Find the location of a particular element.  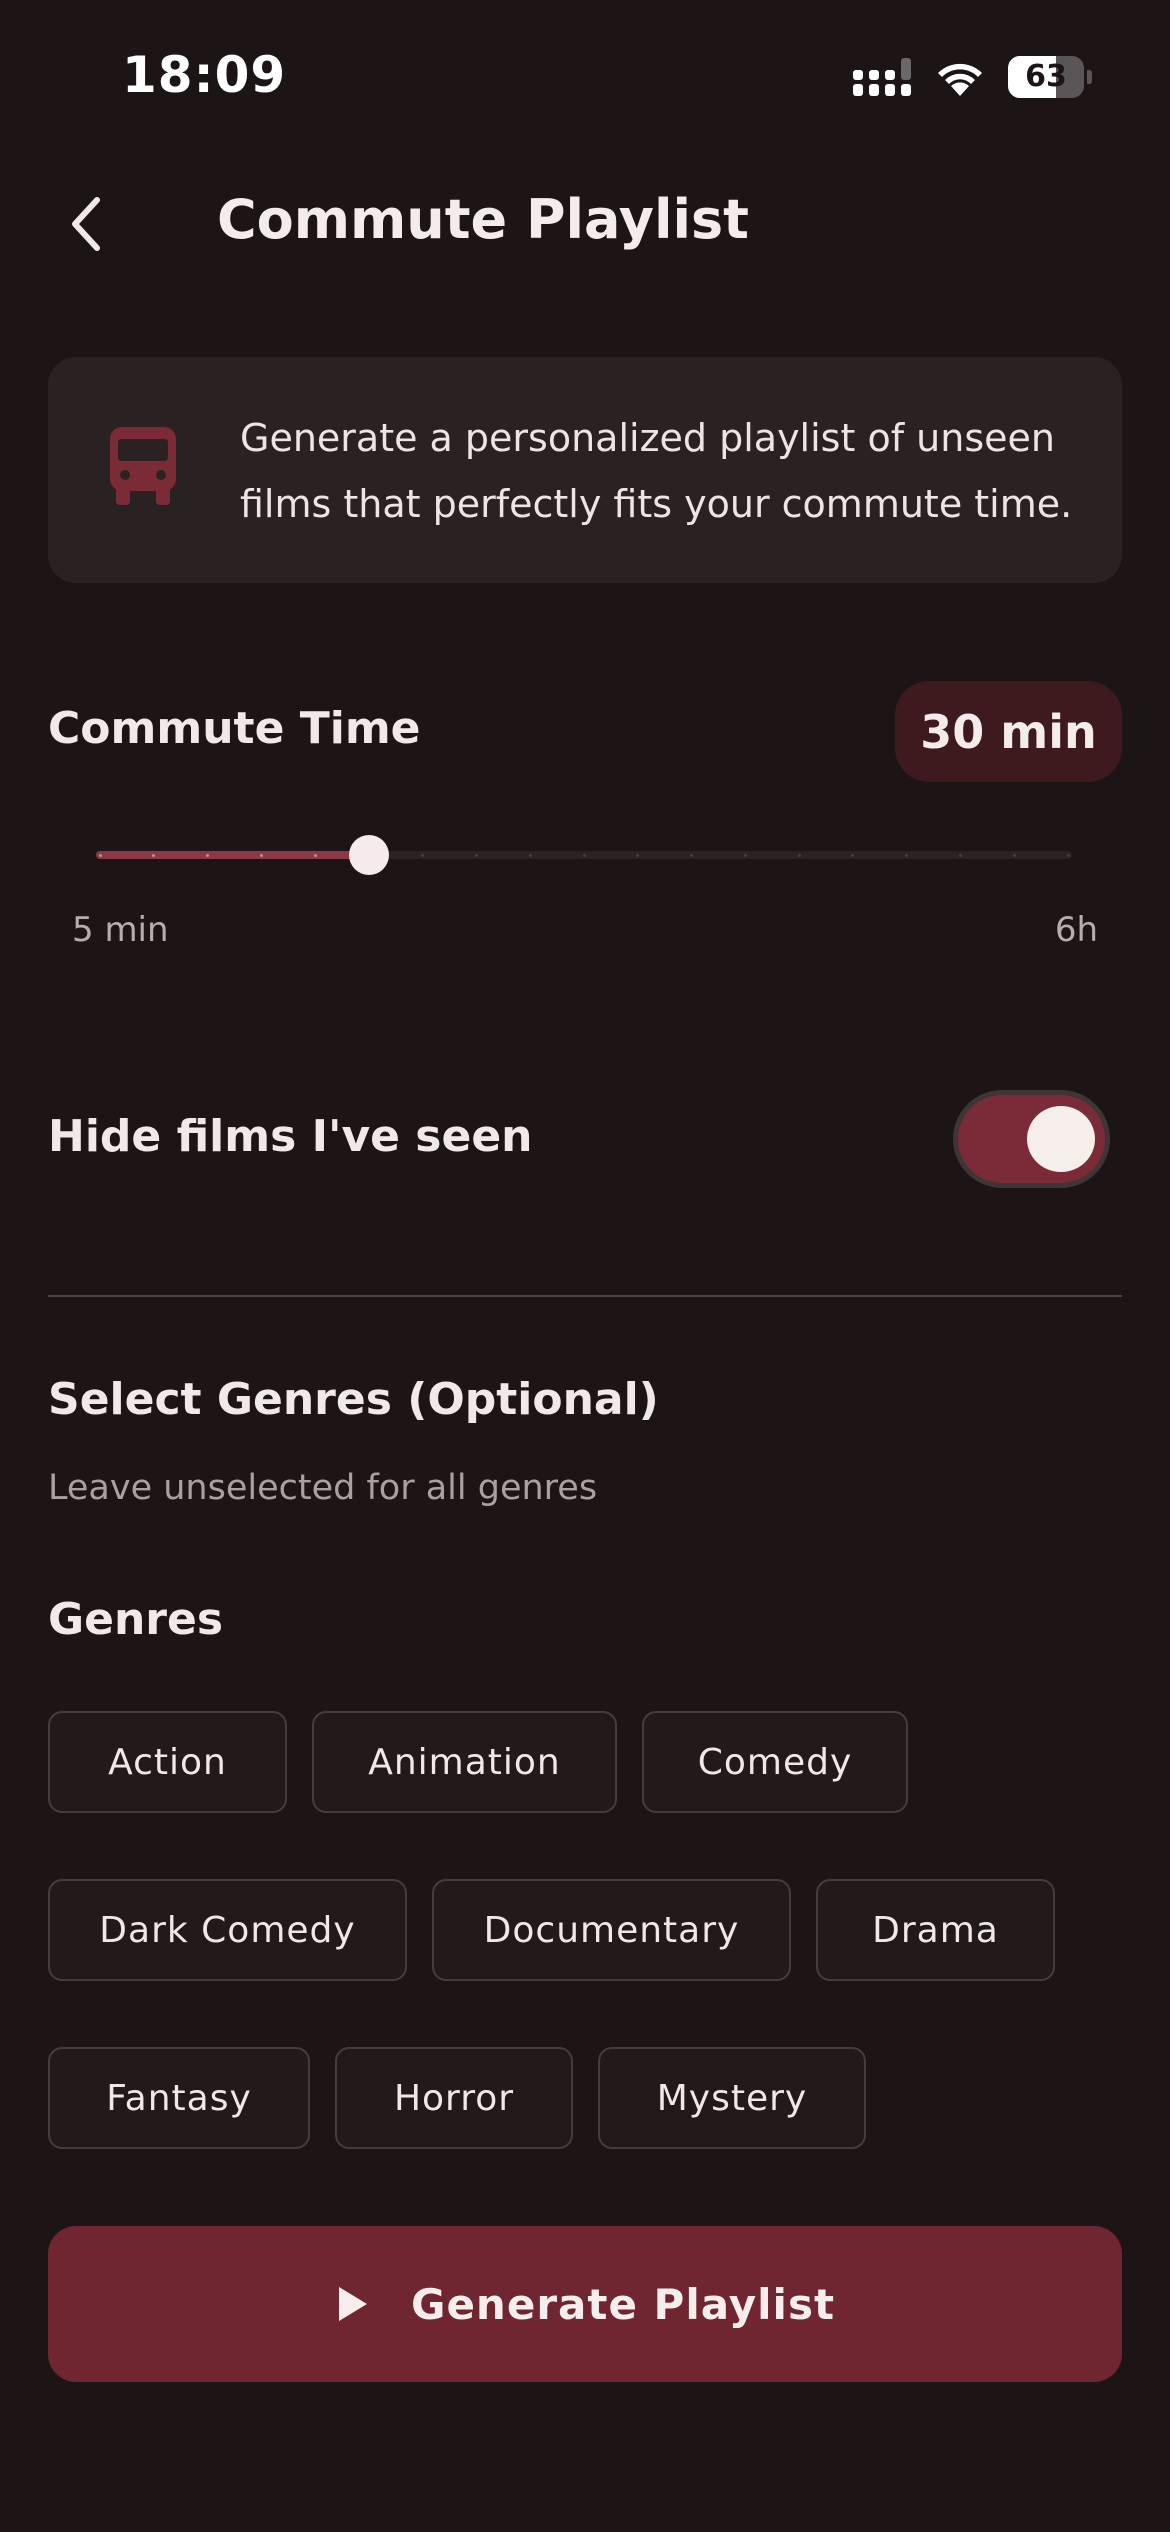

divider is located at coordinates (585, 1296).